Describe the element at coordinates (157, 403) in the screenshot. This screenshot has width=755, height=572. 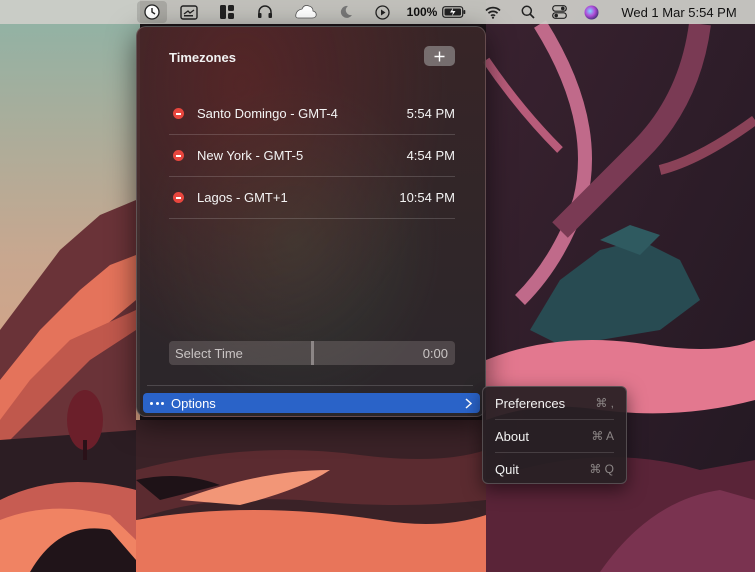
I see `more-dots-icon` at that location.